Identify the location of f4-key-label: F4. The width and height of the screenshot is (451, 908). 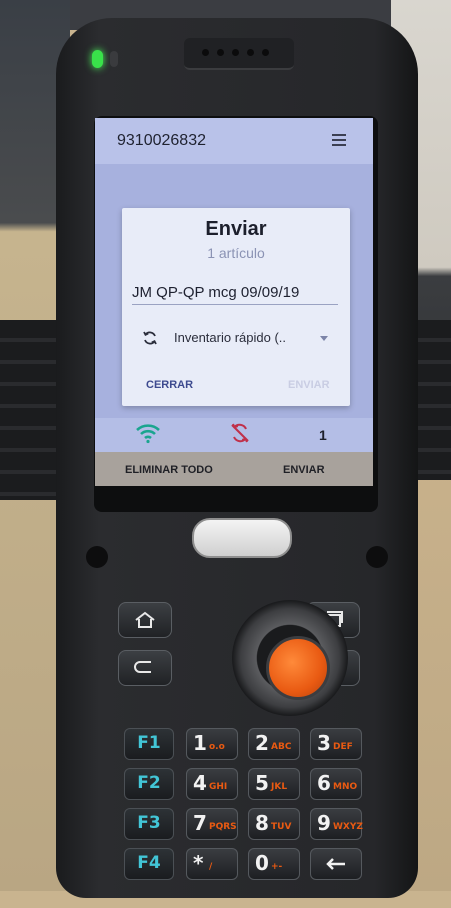
(149, 863).